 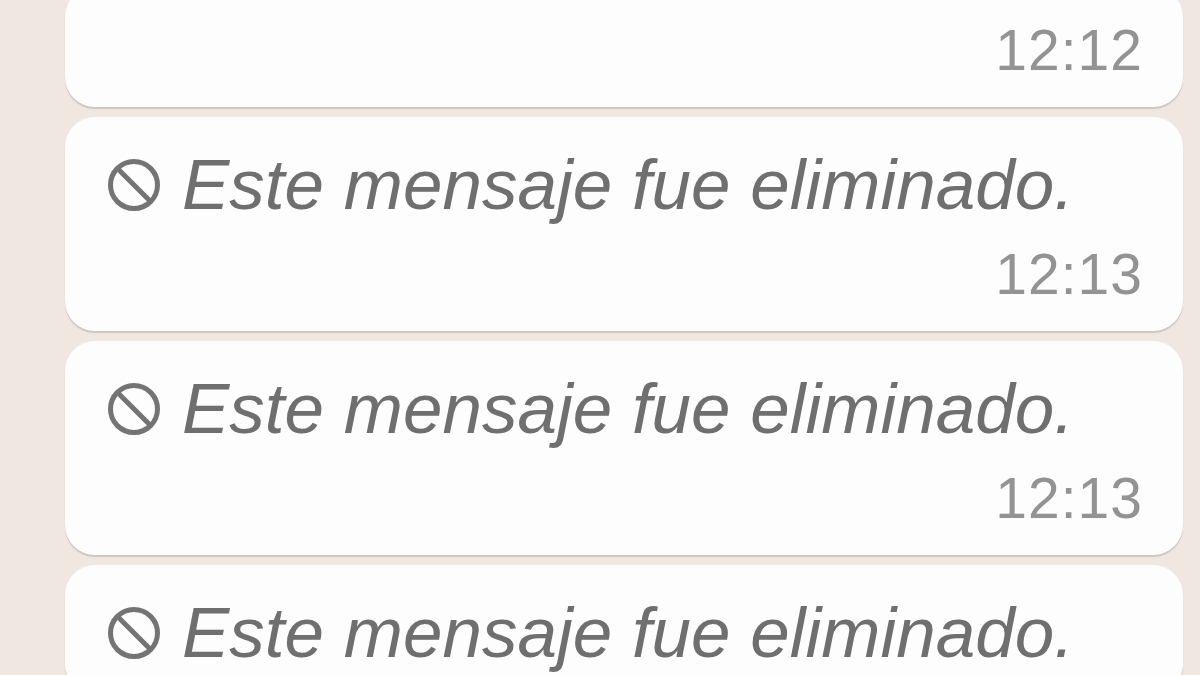 I want to click on message-time: 12:12, so click(x=1069, y=50).